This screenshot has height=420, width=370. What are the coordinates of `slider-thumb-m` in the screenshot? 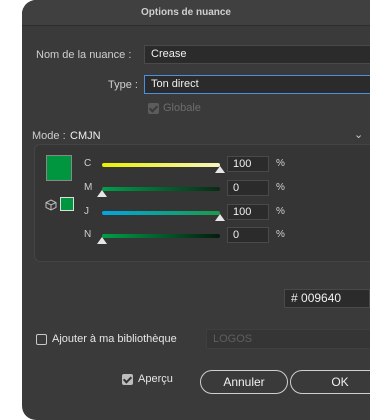 It's located at (102, 193).